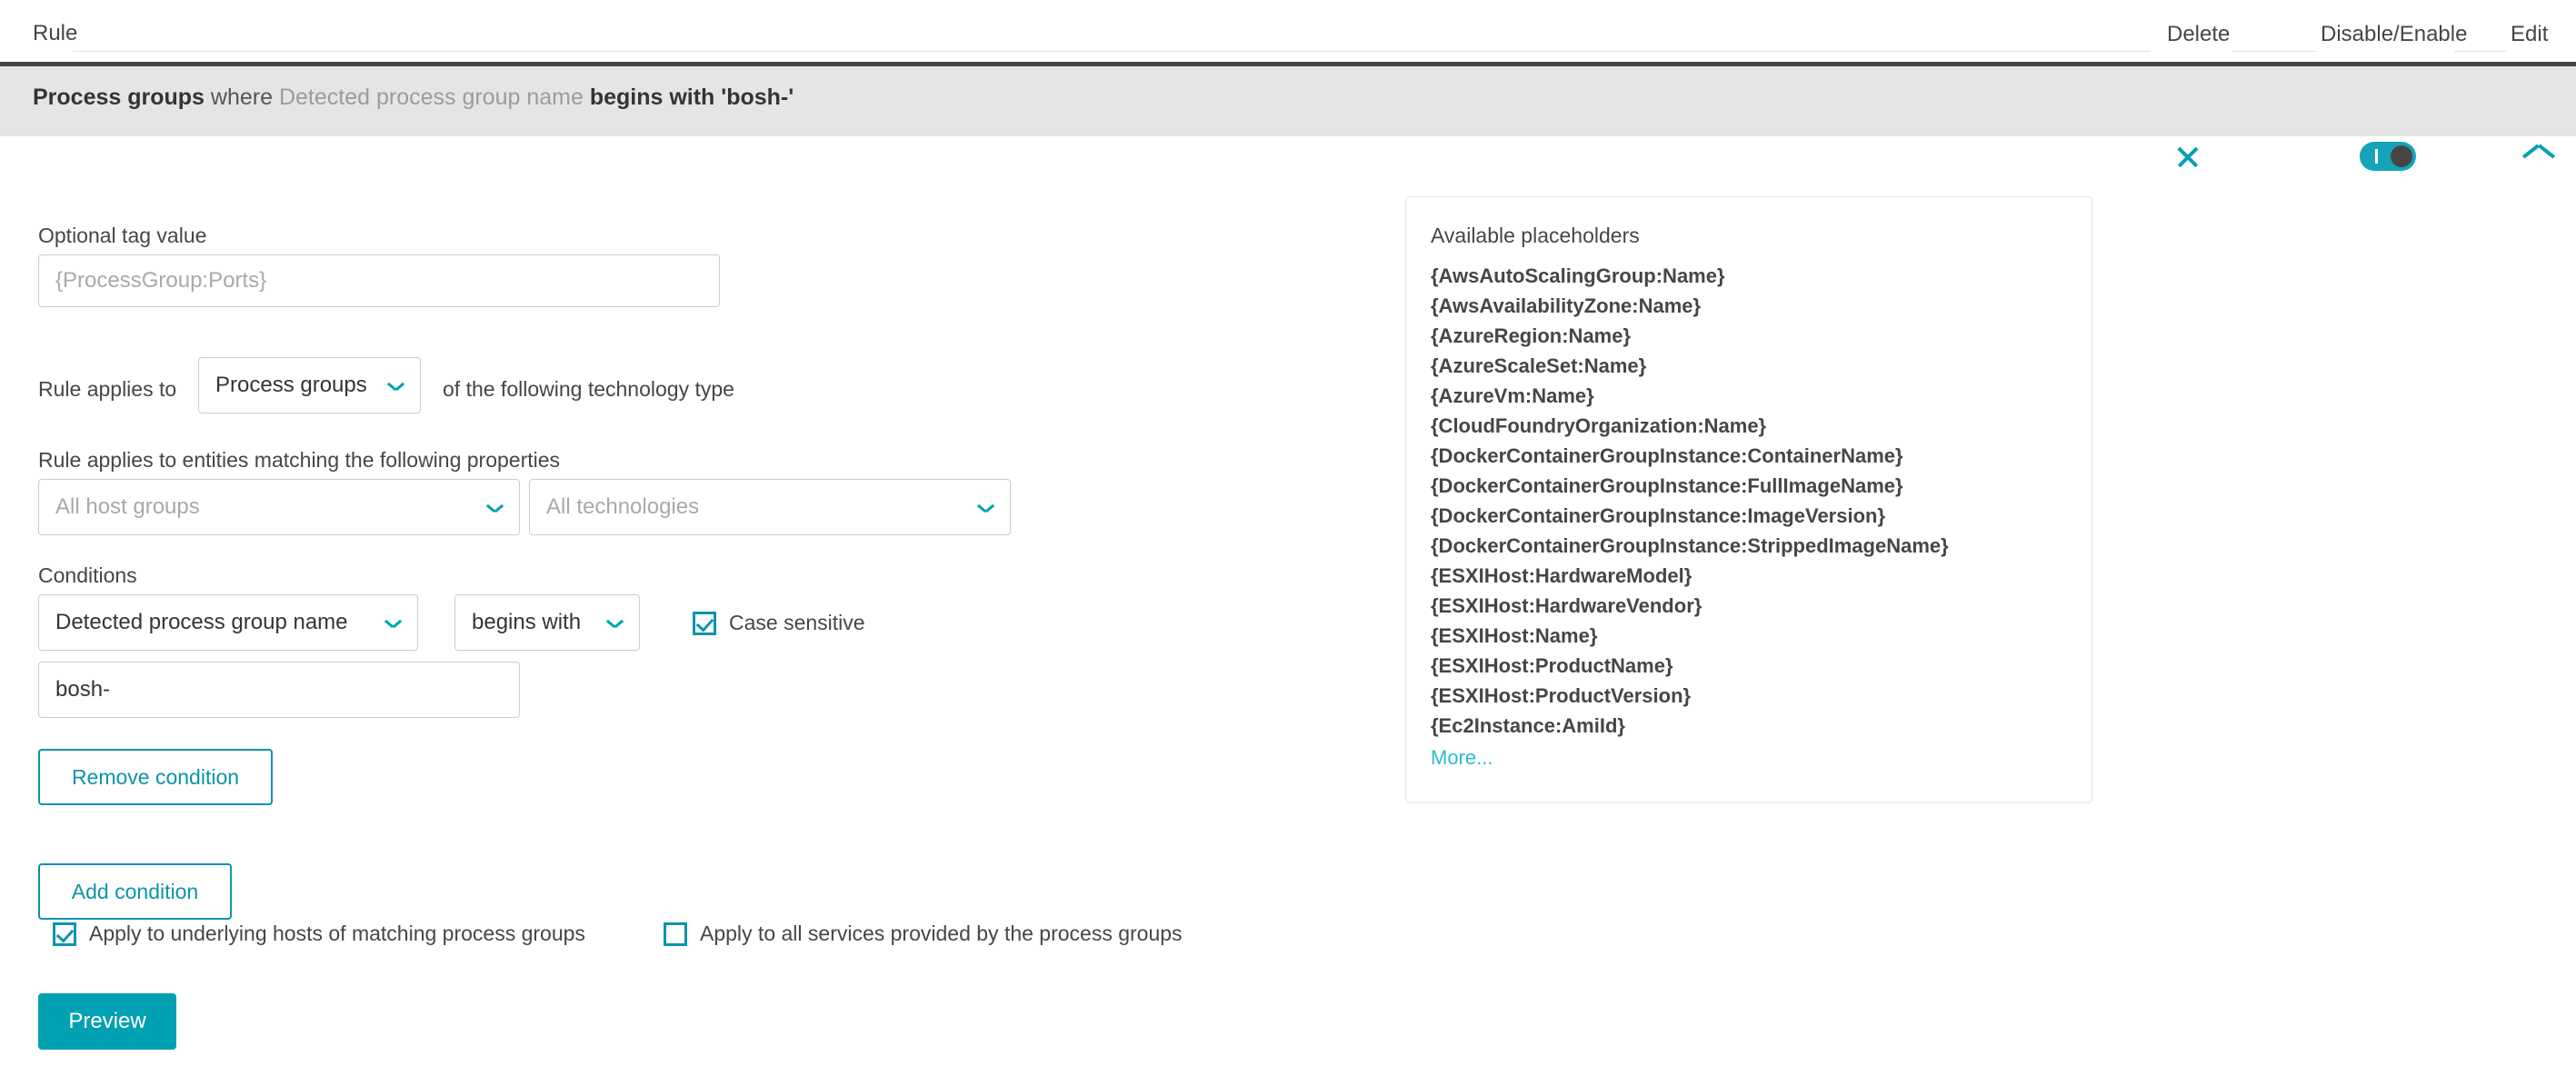 The height and width of the screenshot is (1066, 2576). What do you see at coordinates (431, 97) in the screenshot?
I see `rule-attribute: Detected process group name` at bounding box center [431, 97].